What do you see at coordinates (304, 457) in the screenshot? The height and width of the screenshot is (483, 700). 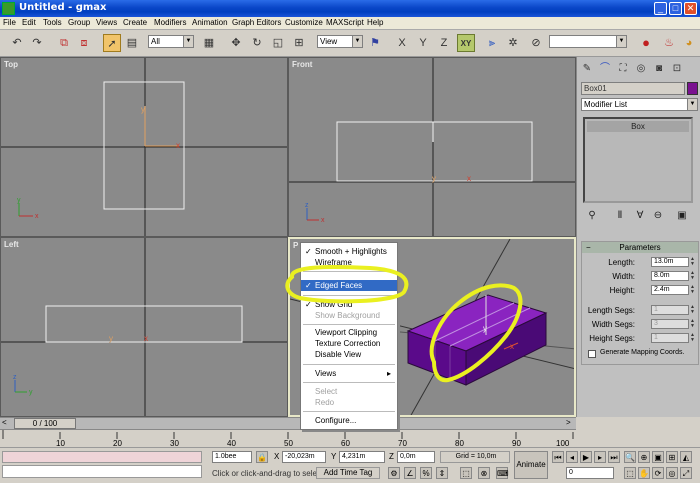 I see `x-coord-field: -20,023m` at bounding box center [304, 457].